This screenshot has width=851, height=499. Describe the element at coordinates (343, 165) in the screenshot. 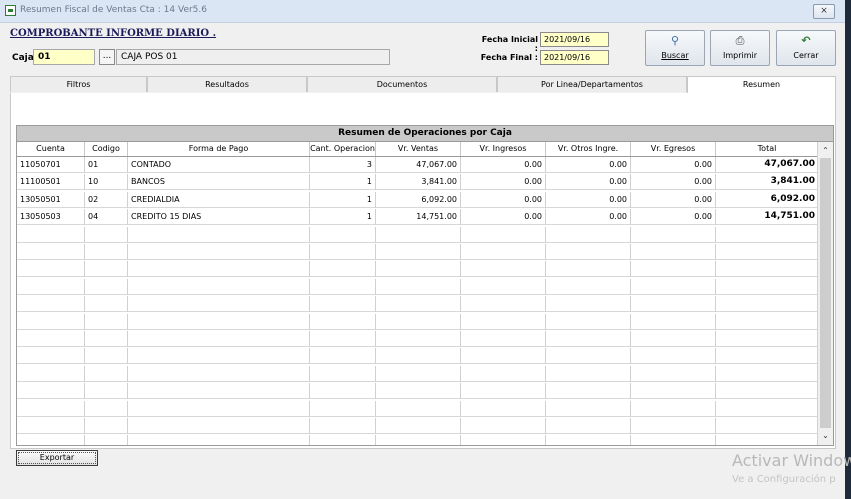

I see `cell-cant-operacion: 3` at that location.